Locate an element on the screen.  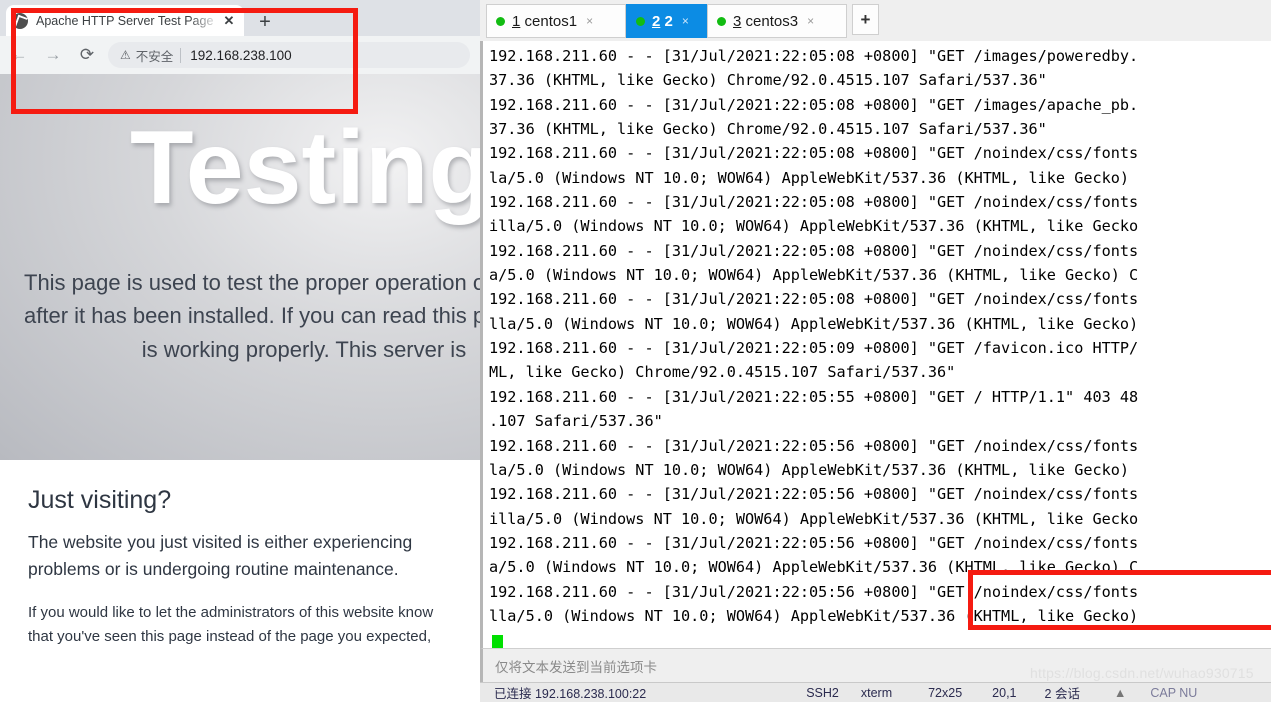
terminal-tab-index: 3 is located at coordinates (737, 21).